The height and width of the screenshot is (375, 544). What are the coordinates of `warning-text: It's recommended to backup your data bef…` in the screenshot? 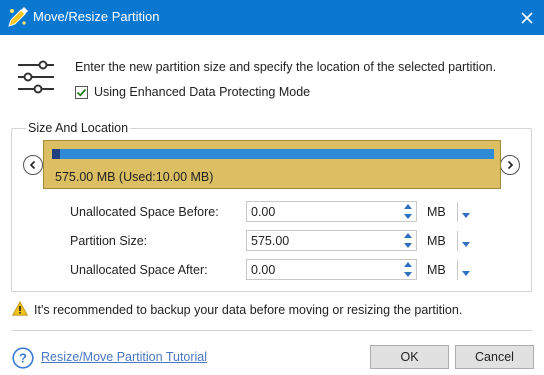 It's located at (248, 310).